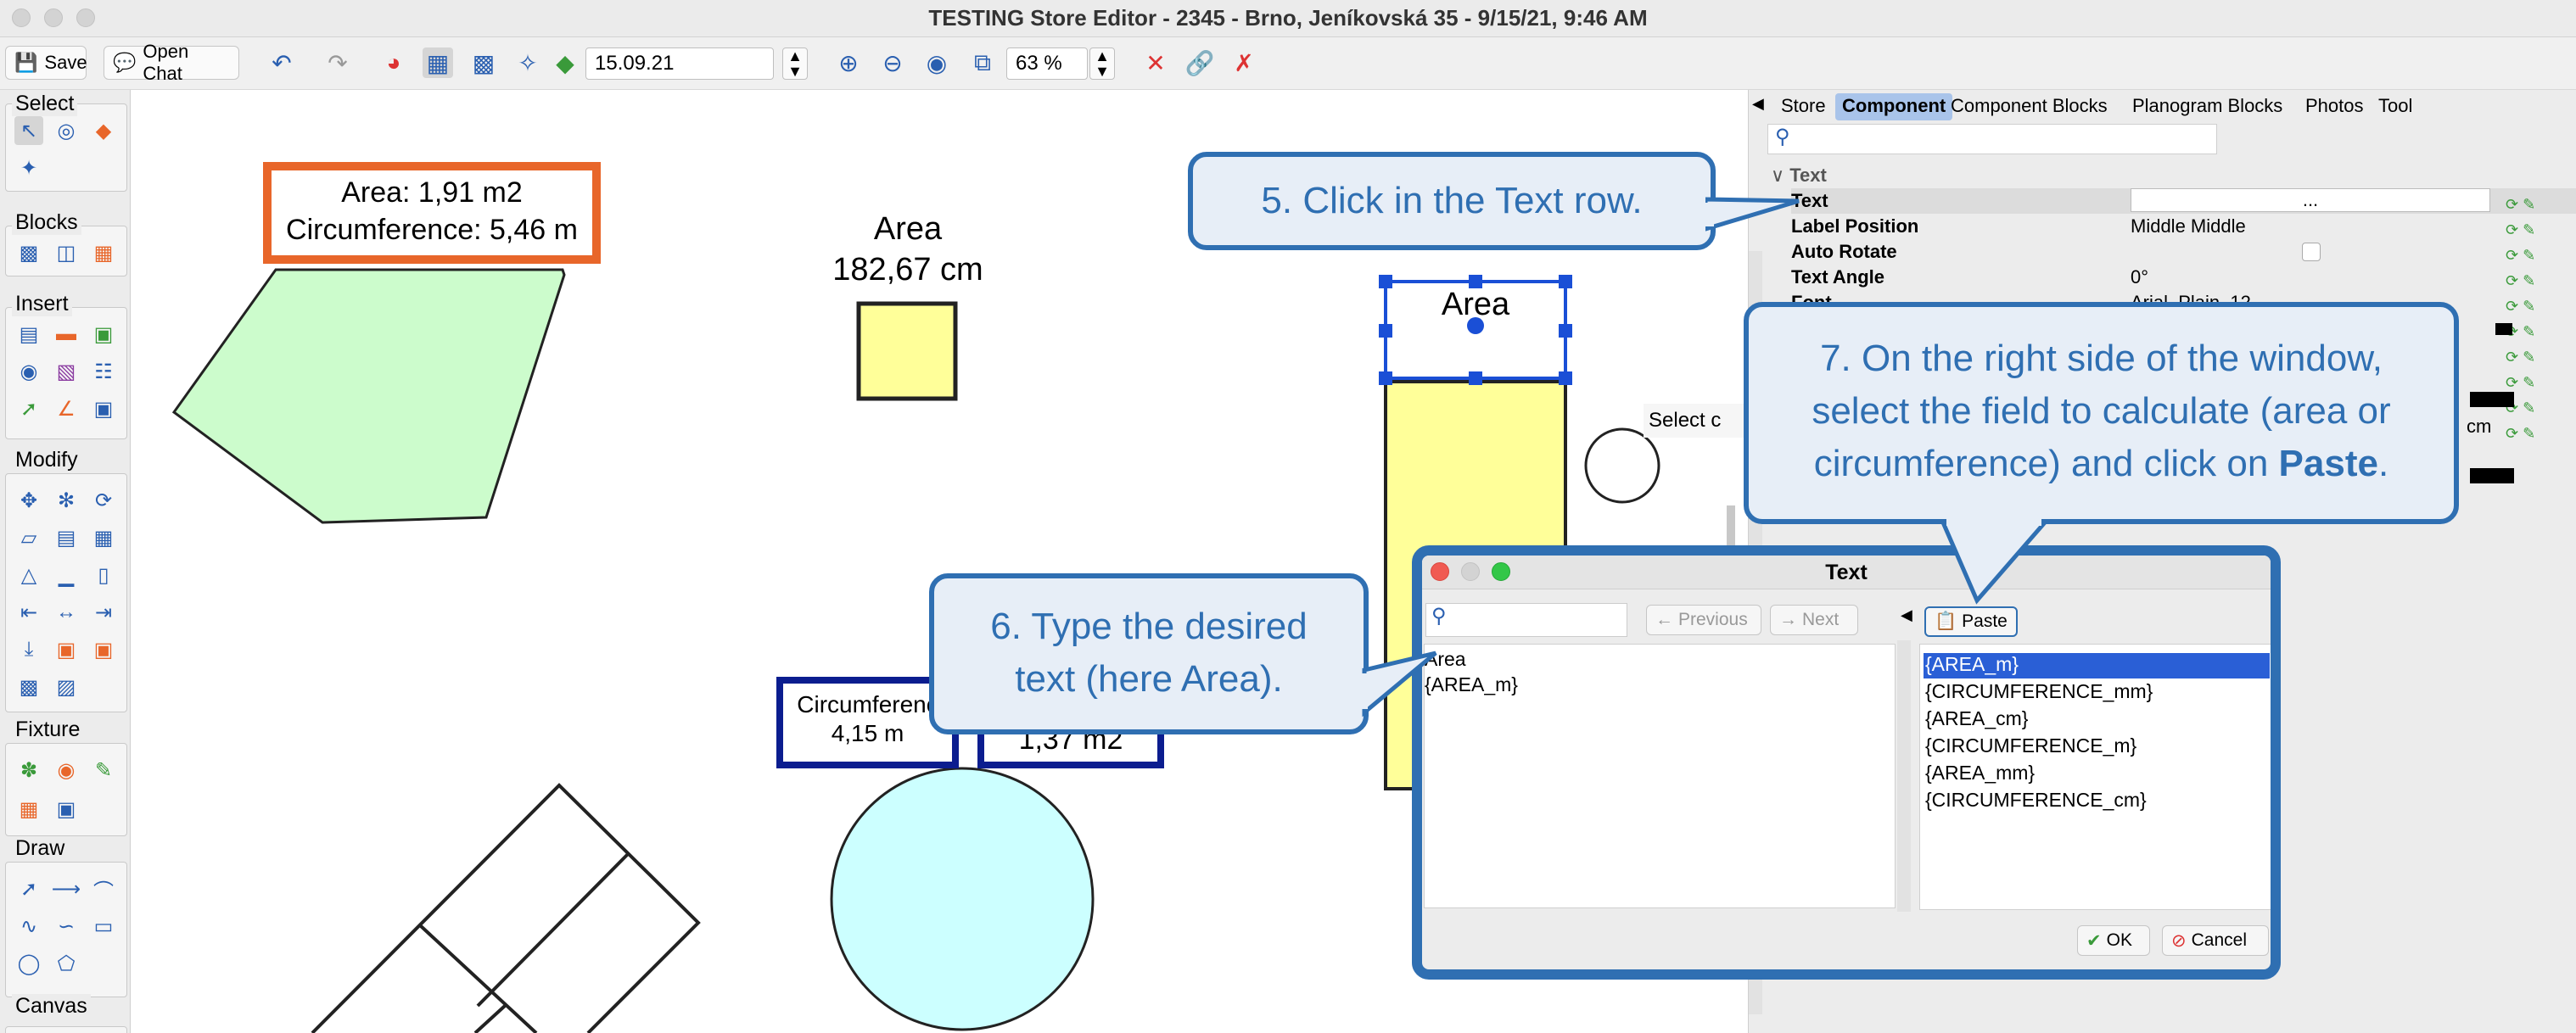  What do you see at coordinates (1622, 465) in the screenshot?
I see `small-circle-shape` at bounding box center [1622, 465].